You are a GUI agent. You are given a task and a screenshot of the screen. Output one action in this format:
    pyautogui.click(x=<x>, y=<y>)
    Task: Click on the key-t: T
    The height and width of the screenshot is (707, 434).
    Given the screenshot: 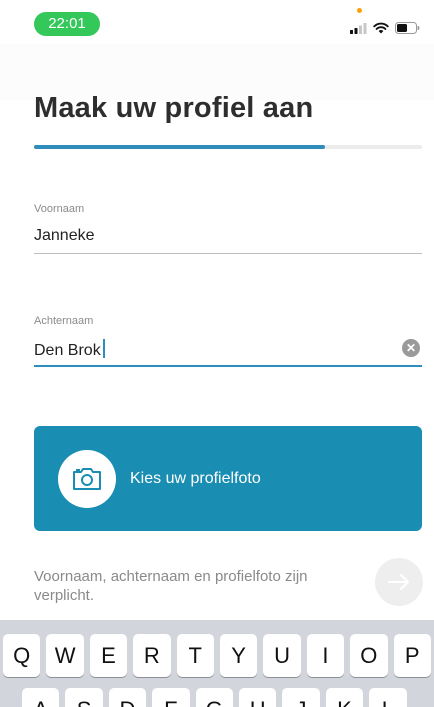 What is the action you would take?
    pyautogui.click(x=195, y=655)
    